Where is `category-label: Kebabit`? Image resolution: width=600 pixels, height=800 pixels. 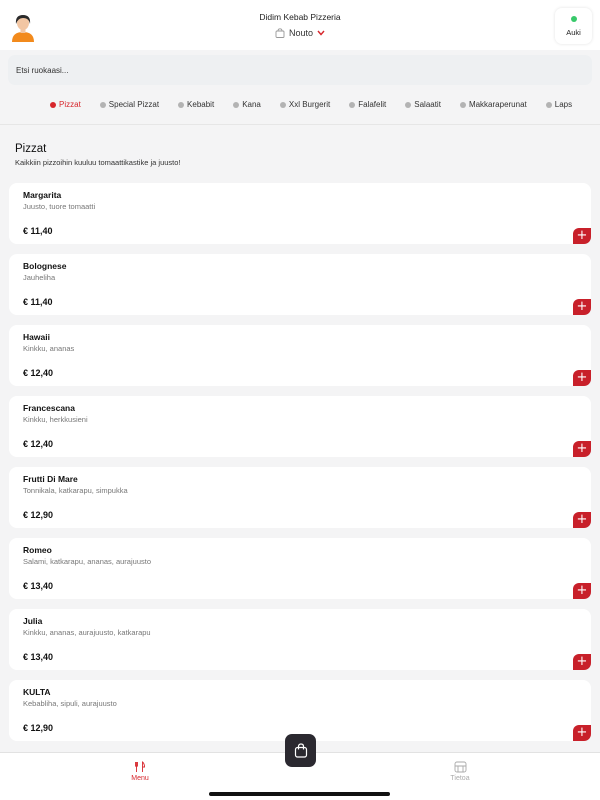 category-label: Kebabit is located at coordinates (201, 104).